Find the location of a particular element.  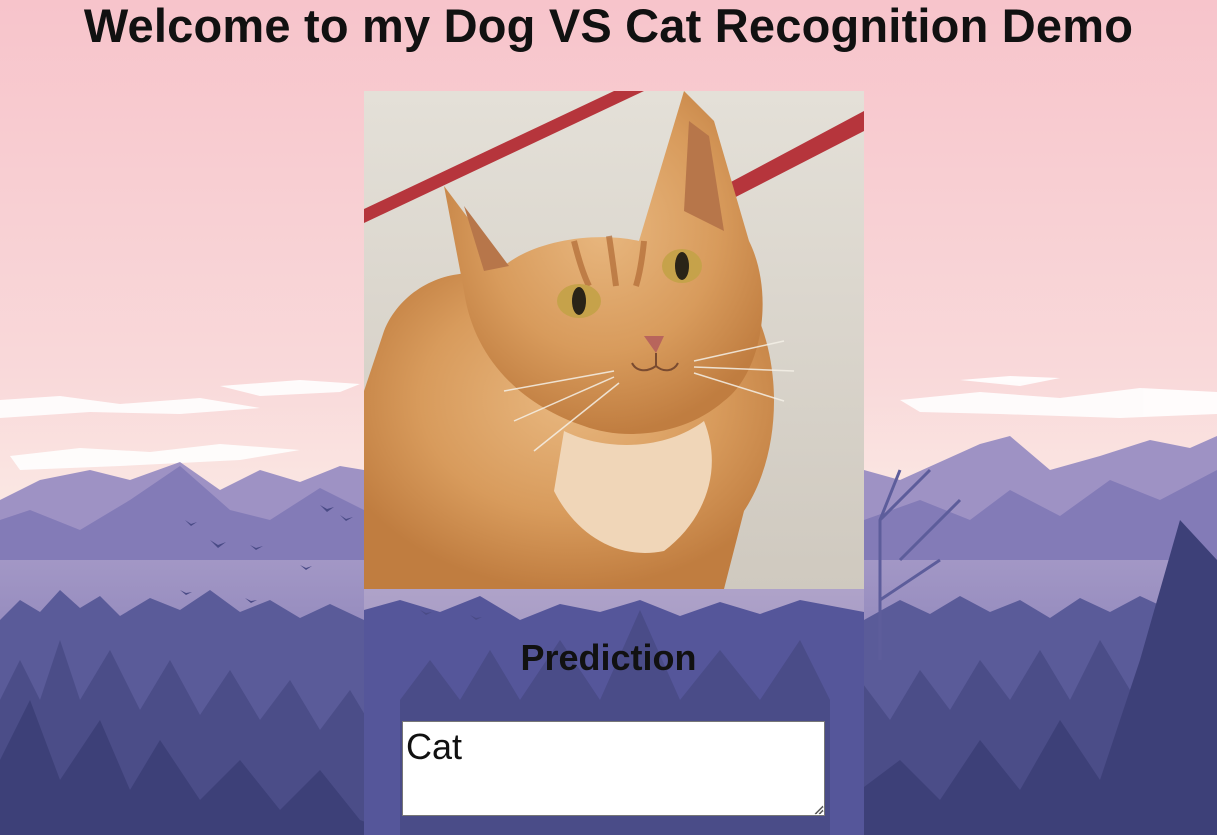

prediction-output-field: Cat is located at coordinates (613, 768).